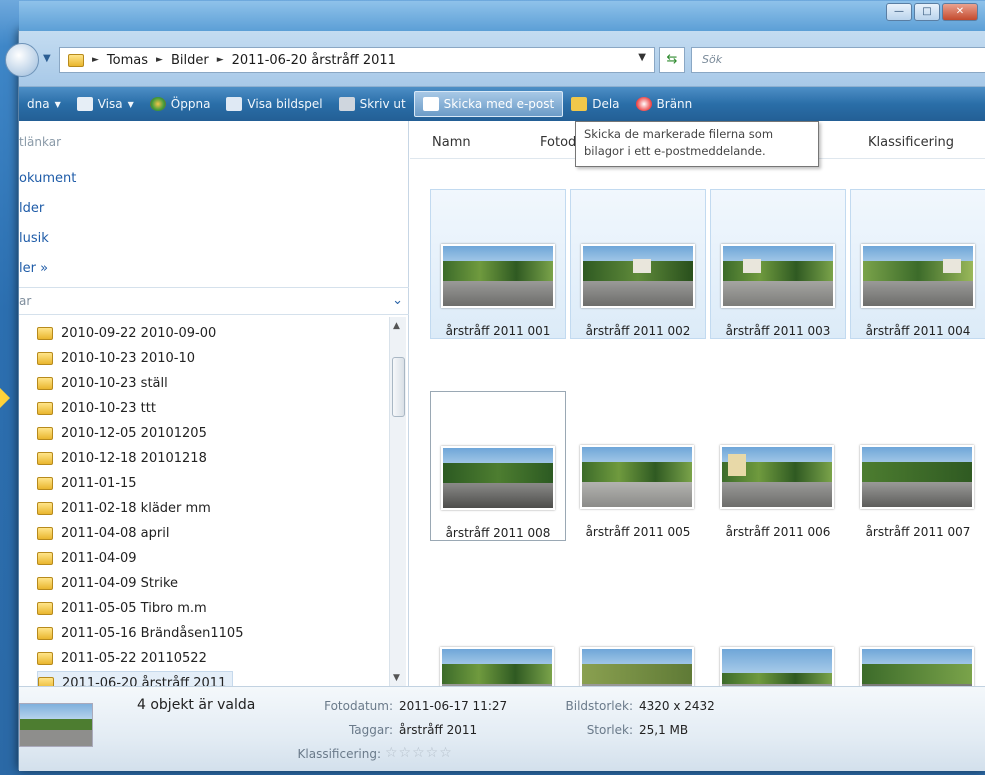 This screenshot has width=985, height=775. I want to click on tree-item-label: 2010-10-23 2010-10, so click(128, 358).